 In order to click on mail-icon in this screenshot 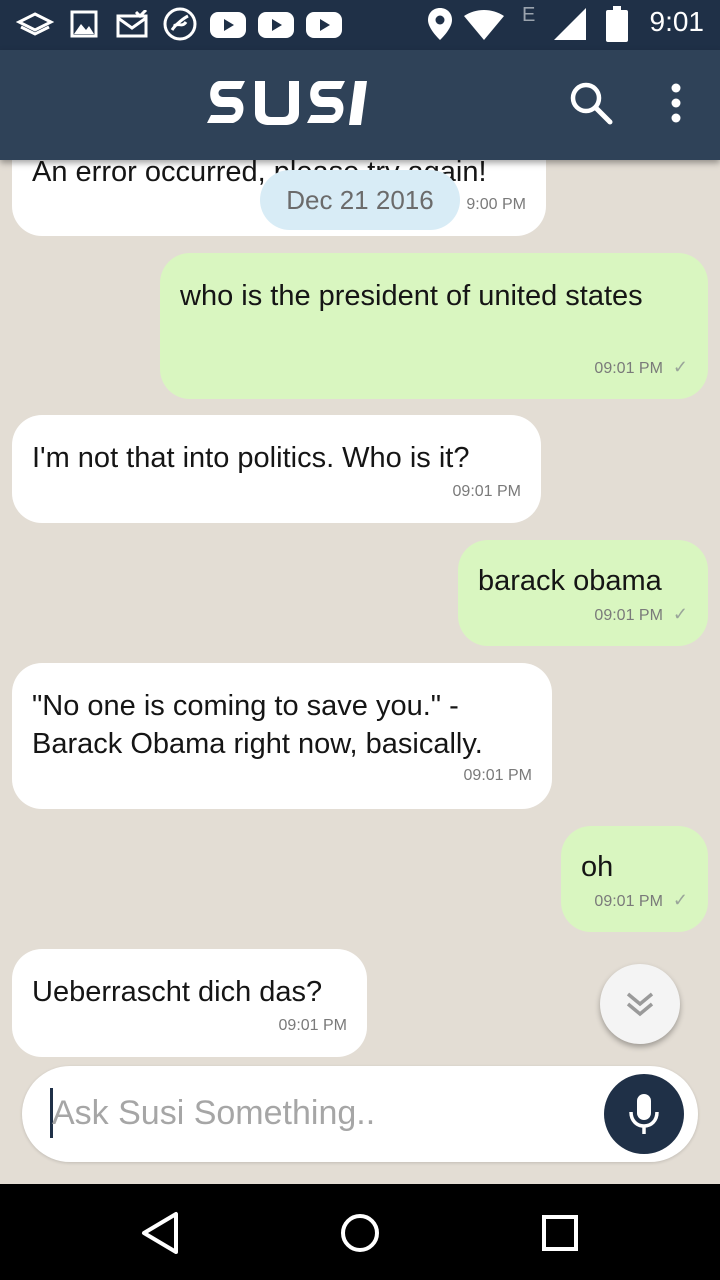, I will do `click(132, 24)`.